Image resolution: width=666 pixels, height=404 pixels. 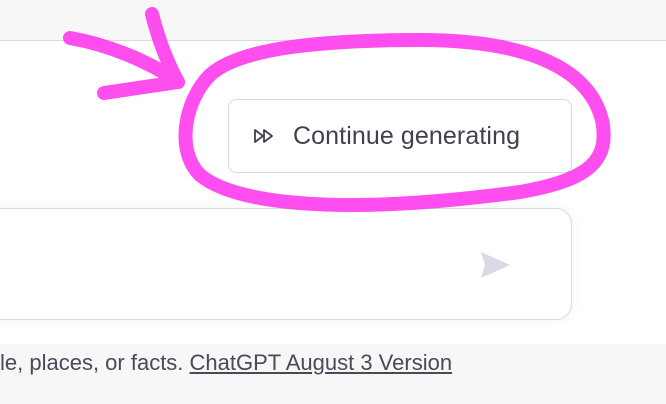 I want to click on fast-forward-icon, so click(x=263, y=136).